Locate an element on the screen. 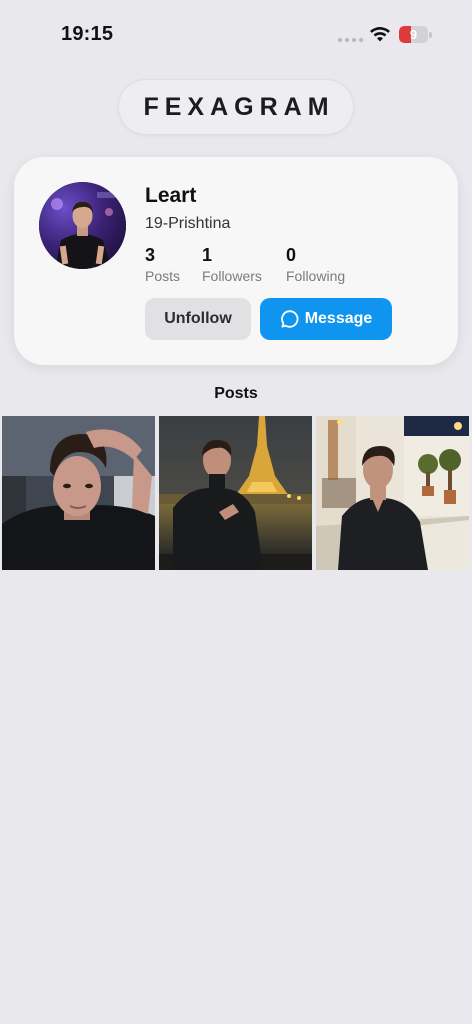  unfollow-button: Unfollow is located at coordinates (198, 319).